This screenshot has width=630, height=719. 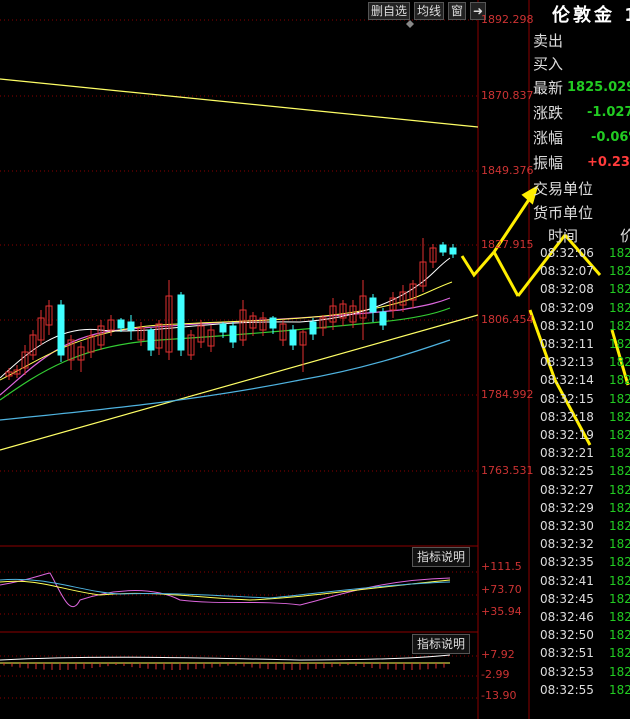 What do you see at coordinates (548, 64) in the screenshot?
I see `buy-label: 买入` at bounding box center [548, 64].